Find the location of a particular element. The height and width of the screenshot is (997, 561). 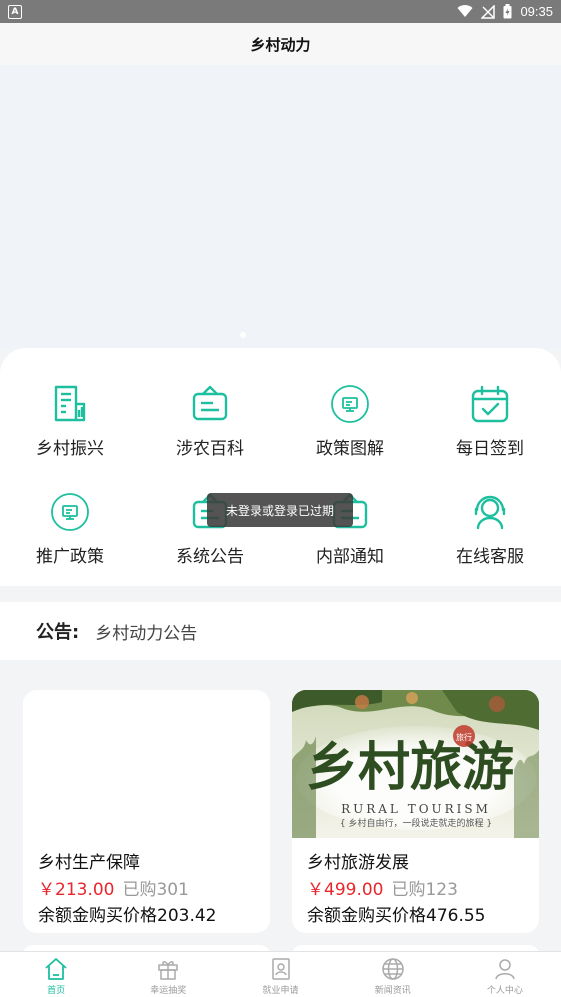

product-price: ￥499.00 is located at coordinates (345, 890).